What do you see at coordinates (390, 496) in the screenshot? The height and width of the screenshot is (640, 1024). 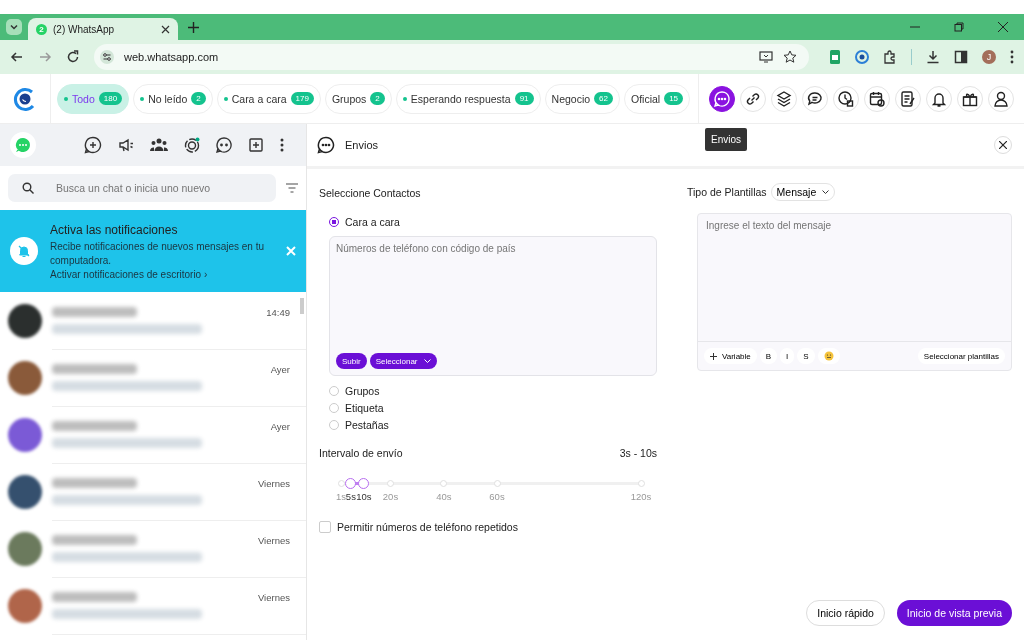 I see `tick-label: 20s` at bounding box center [390, 496].